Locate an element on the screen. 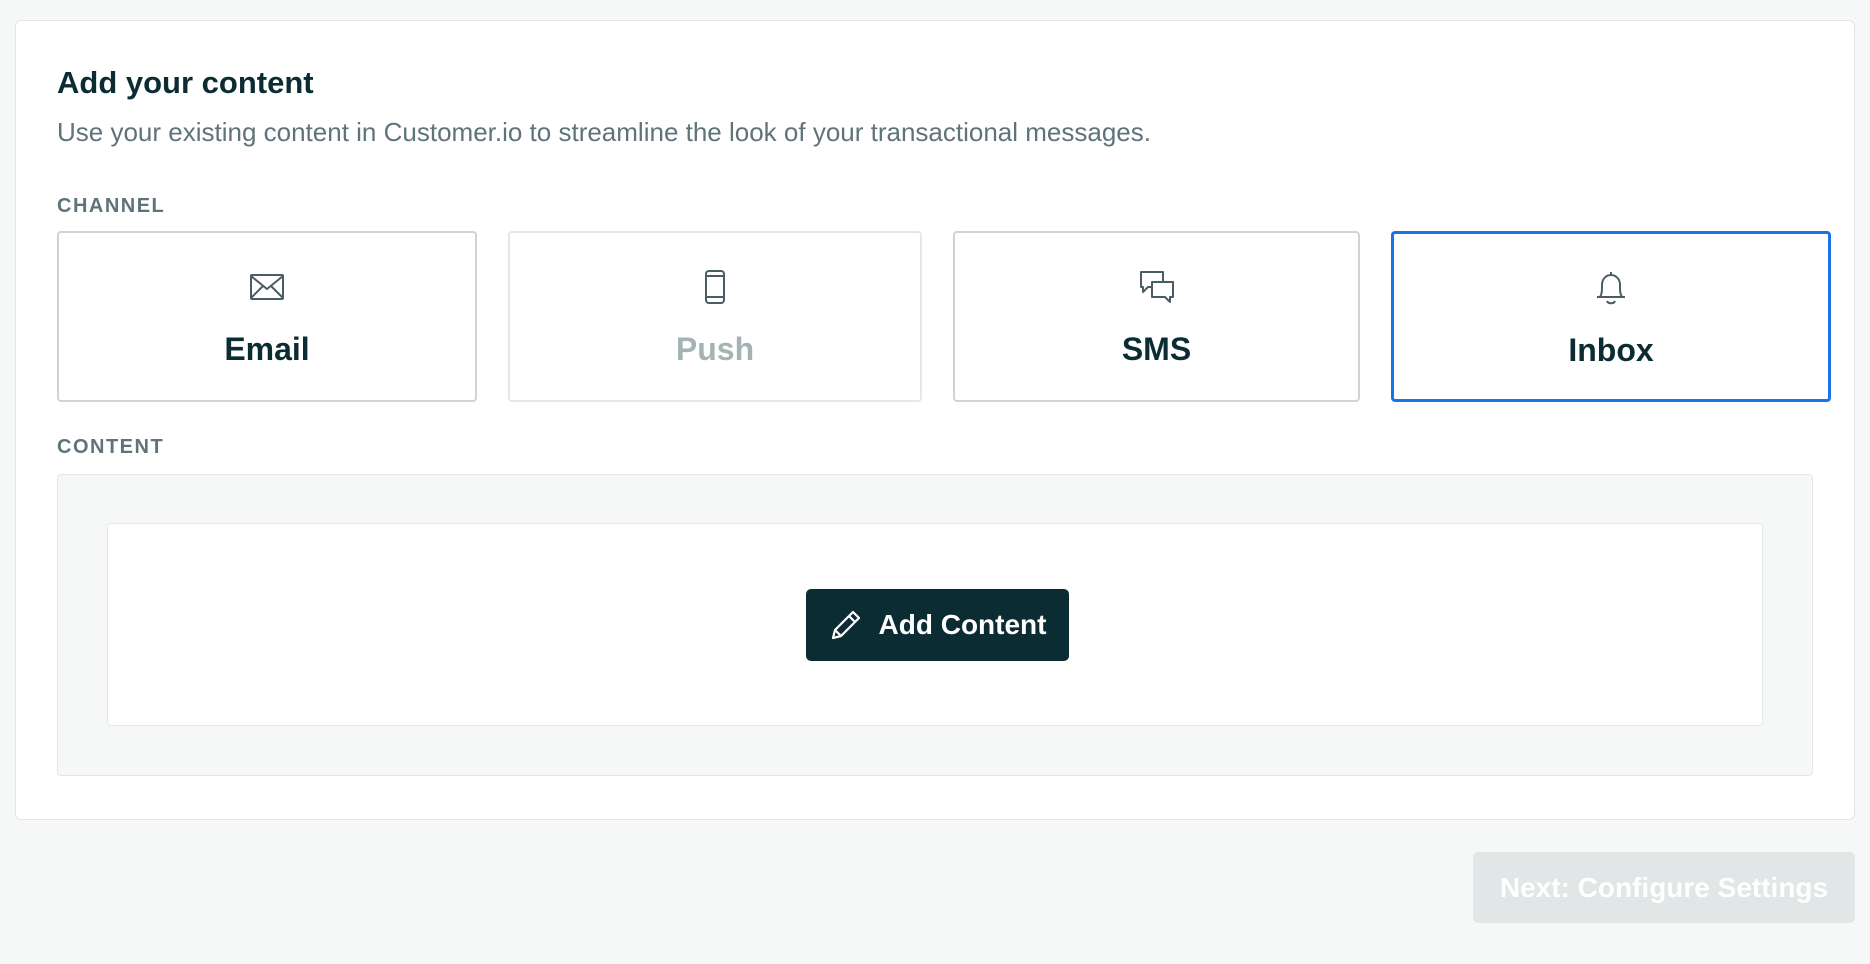 This screenshot has width=1870, height=964. add-content-button: Add Content is located at coordinates (937, 625).